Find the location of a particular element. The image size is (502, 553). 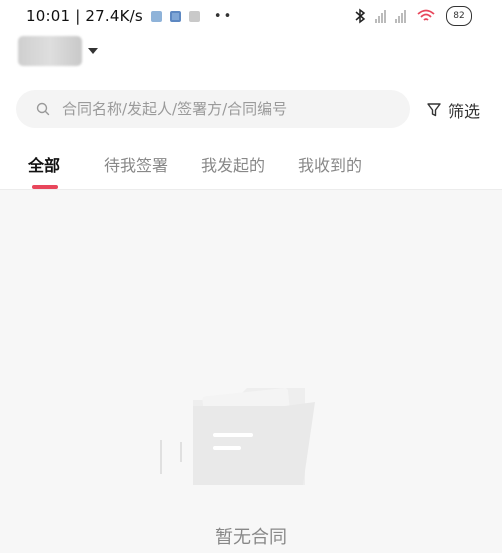

contract-tabs: 全部 待我签署 我发起的 我收到的 is located at coordinates (251, 165).